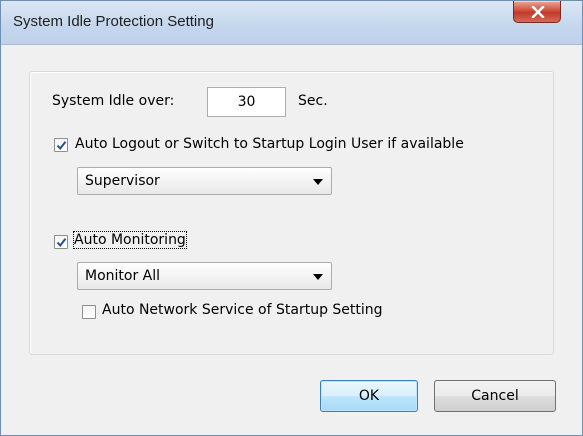  I want to click on user-dropdown: Supervisor, so click(204, 181).